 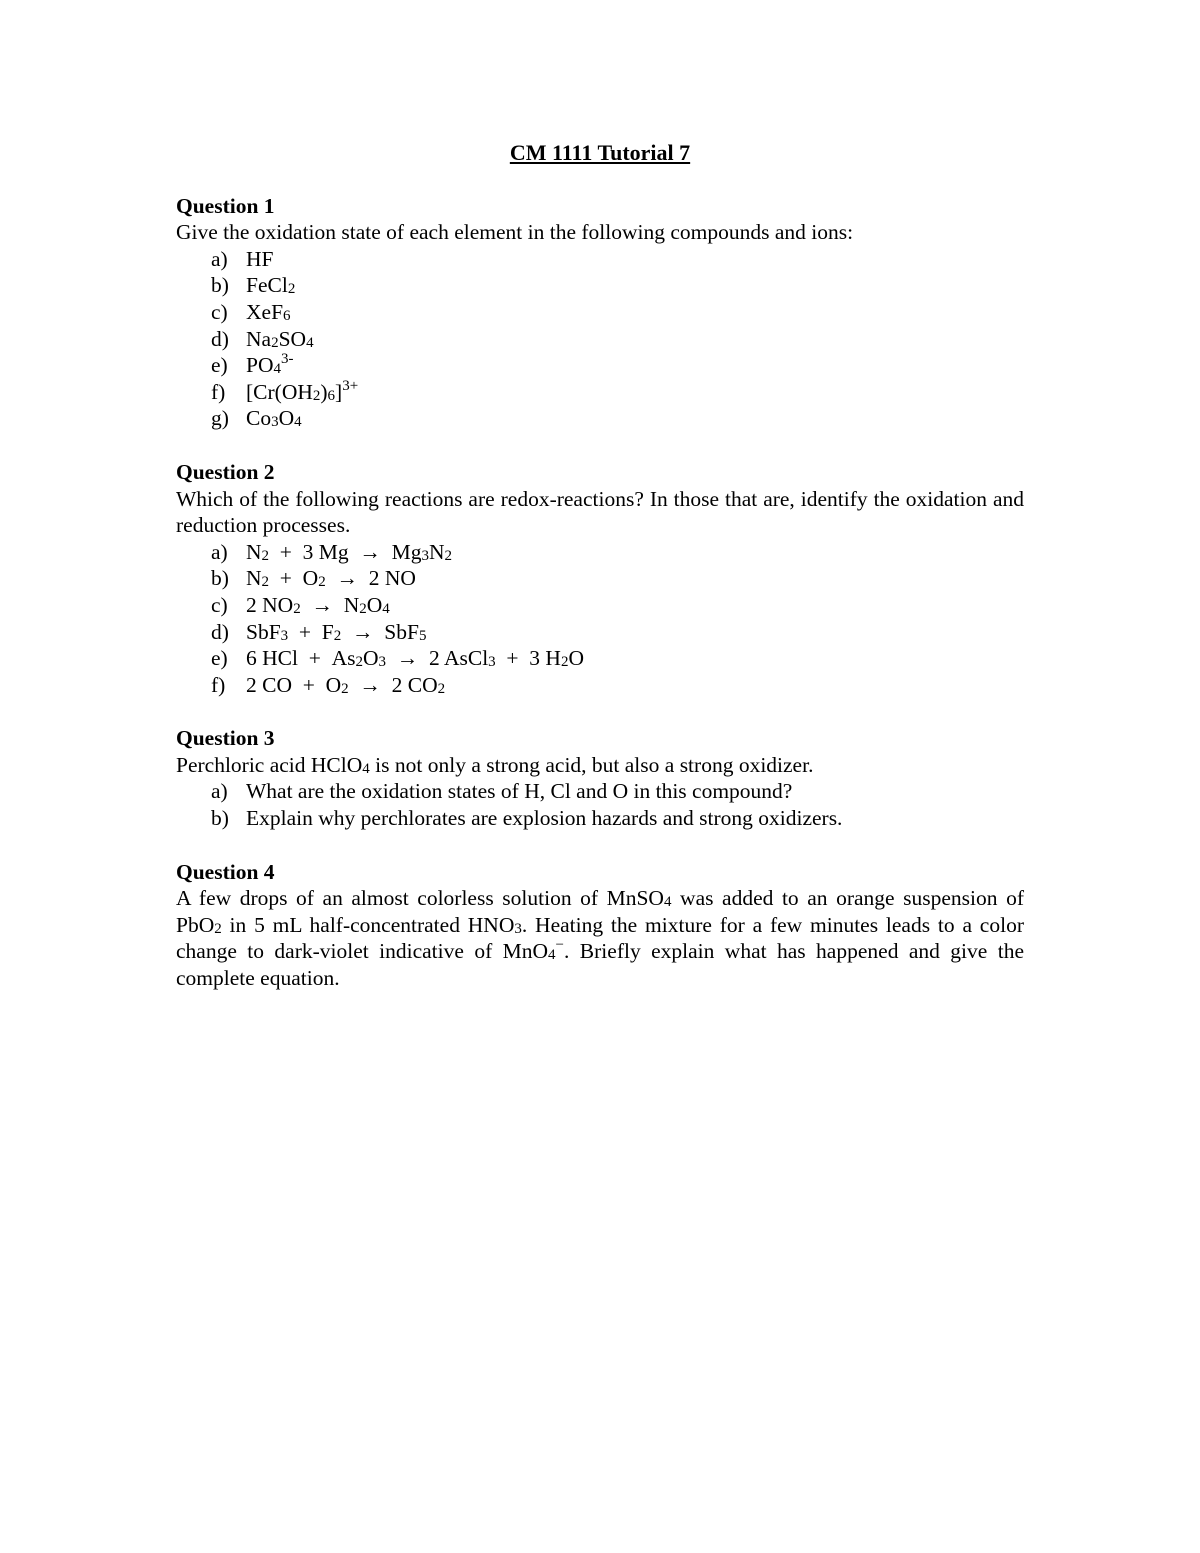 I want to click on question-item: e) PO43-, so click(x=600, y=365).